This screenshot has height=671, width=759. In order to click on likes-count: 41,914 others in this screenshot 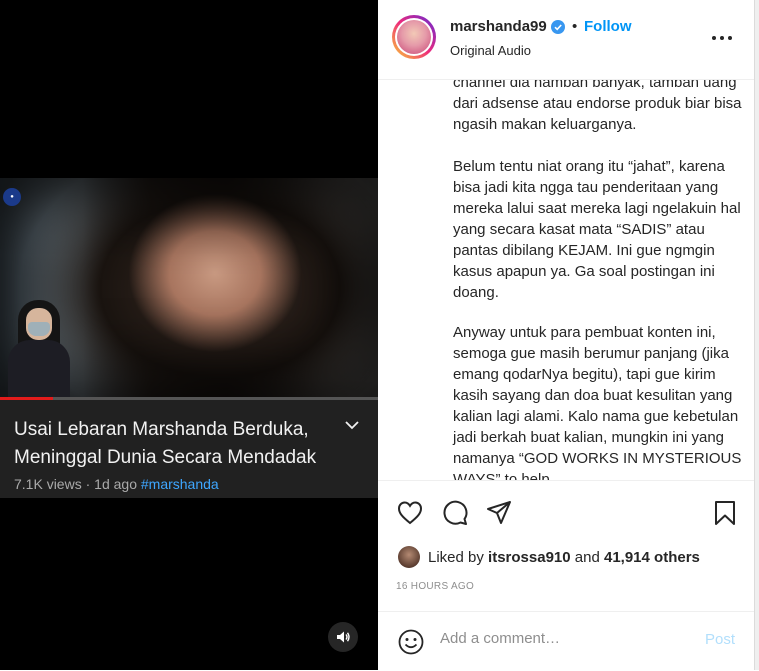, I will do `click(652, 557)`.